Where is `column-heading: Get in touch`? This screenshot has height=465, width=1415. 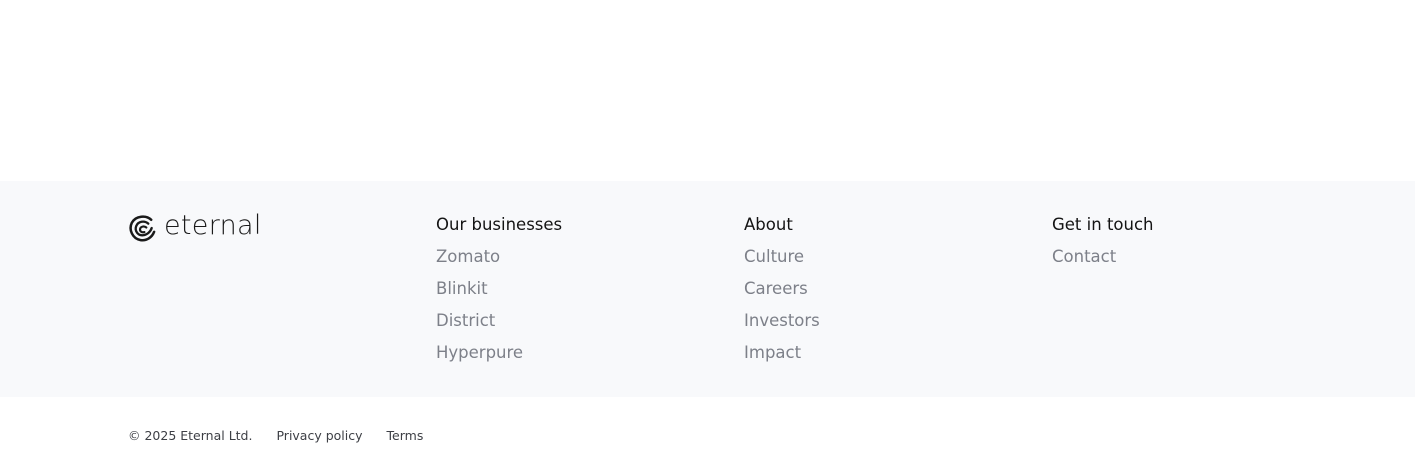
column-heading: Get in touch is located at coordinates (1103, 224).